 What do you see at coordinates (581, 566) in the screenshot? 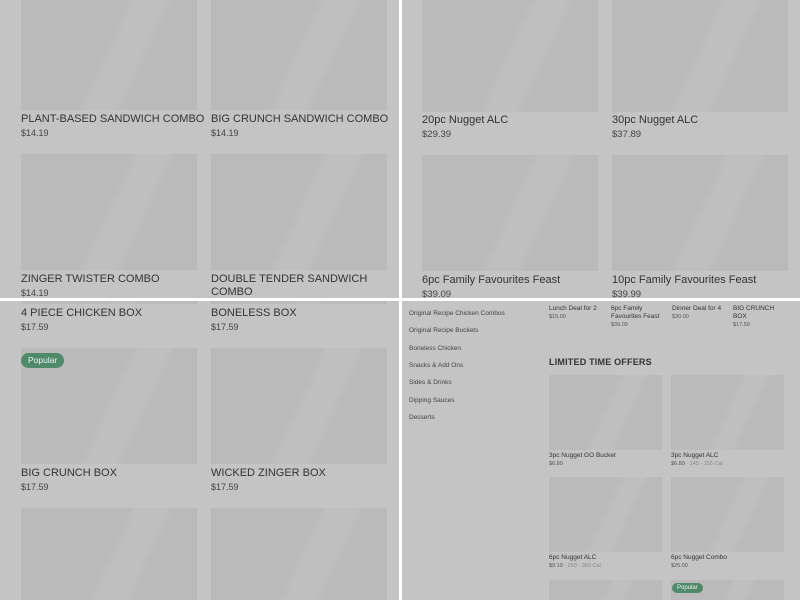
I see `calorie-range: · 250 - 360 Cal` at bounding box center [581, 566].